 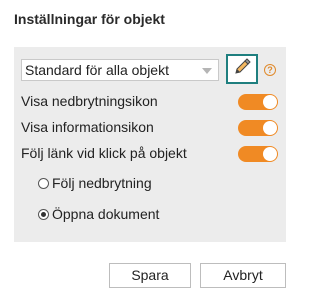 What do you see at coordinates (43, 183) in the screenshot?
I see `radio-button` at bounding box center [43, 183].